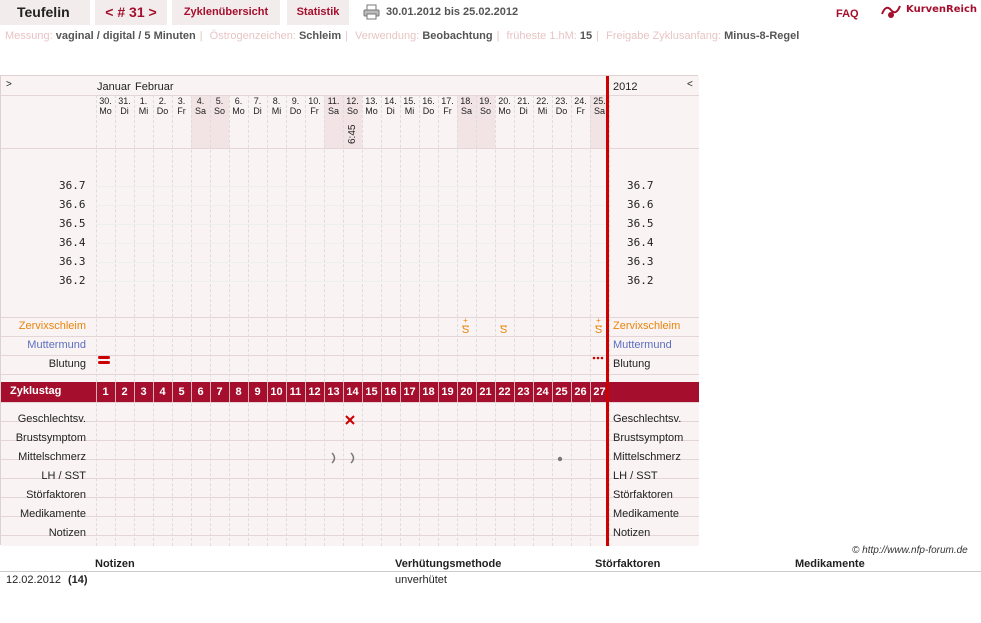  Describe the element at coordinates (485, 106) in the screenshot. I see `date-header: 19. So` at that location.